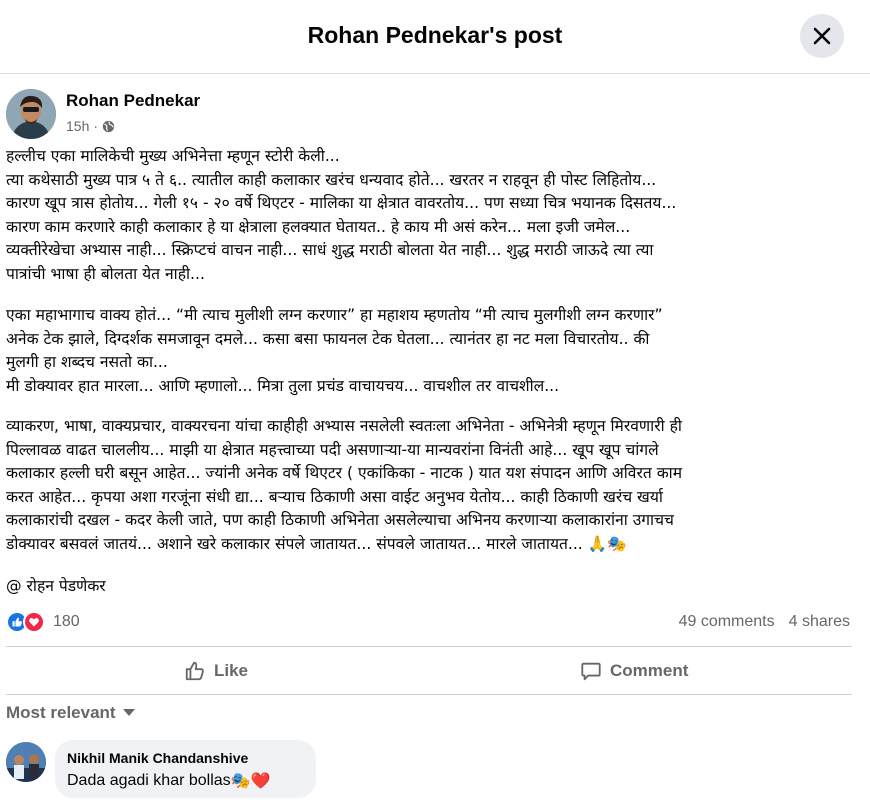 This screenshot has height=802, width=870. What do you see at coordinates (108, 126) in the screenshot?
I see `globe-icon` at bounding box center [108, 126].